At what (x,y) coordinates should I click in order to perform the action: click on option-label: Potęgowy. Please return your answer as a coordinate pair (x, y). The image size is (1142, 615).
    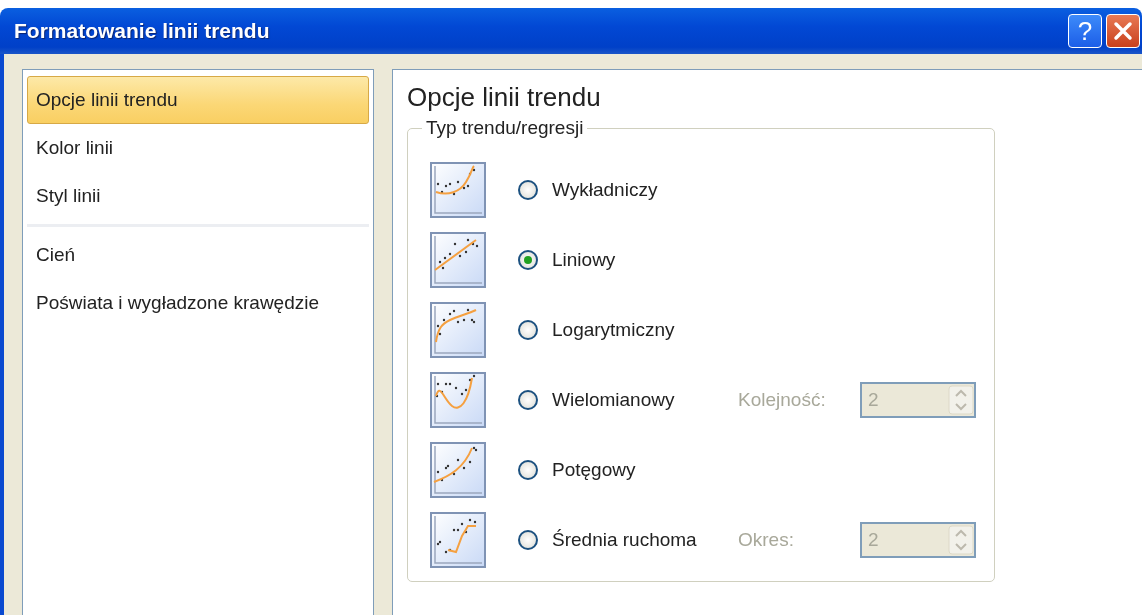
    Looking at the image, I should click on (645, 470).